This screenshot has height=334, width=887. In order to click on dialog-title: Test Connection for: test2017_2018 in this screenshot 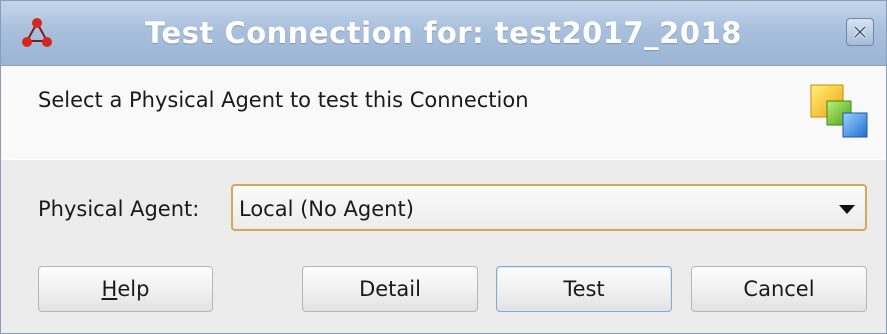, I will do `click(443, 33)`.